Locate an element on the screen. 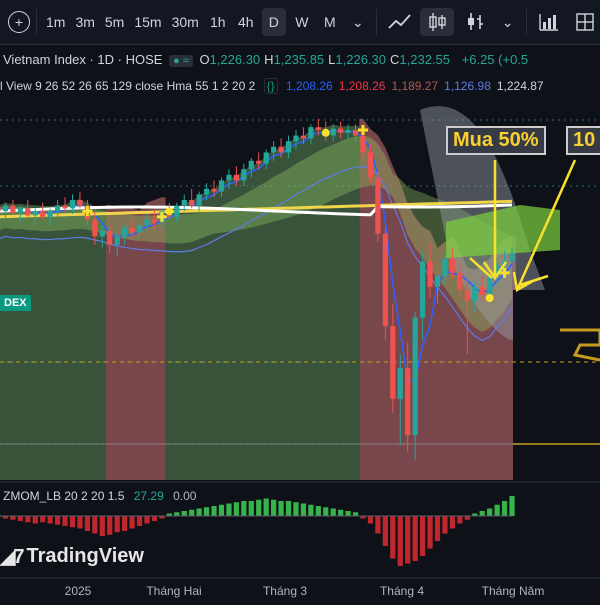 The height and width of the screenshot is (605, 600). signal-dot is located at coordinates (325, 132).